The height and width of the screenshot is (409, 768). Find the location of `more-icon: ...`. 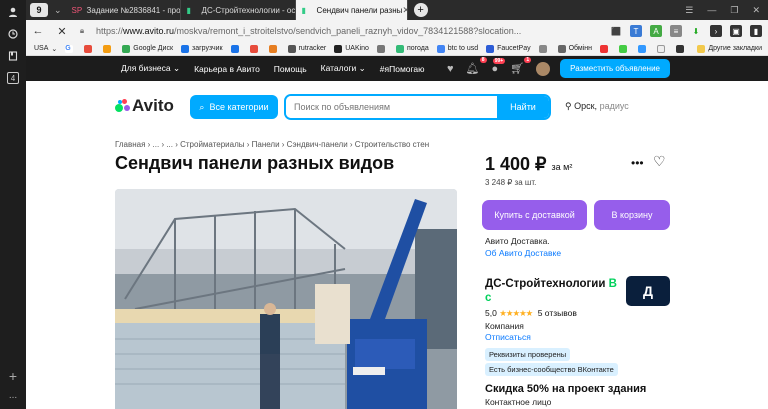

more-icon: ... is located at coordinates (13, 395).